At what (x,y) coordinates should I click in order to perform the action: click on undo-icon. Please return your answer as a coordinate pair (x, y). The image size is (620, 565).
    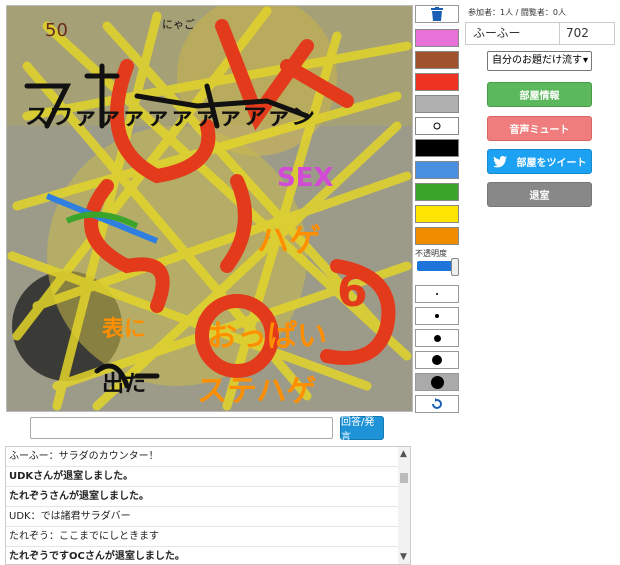
    Looking at the image, I should click on (437, 403).